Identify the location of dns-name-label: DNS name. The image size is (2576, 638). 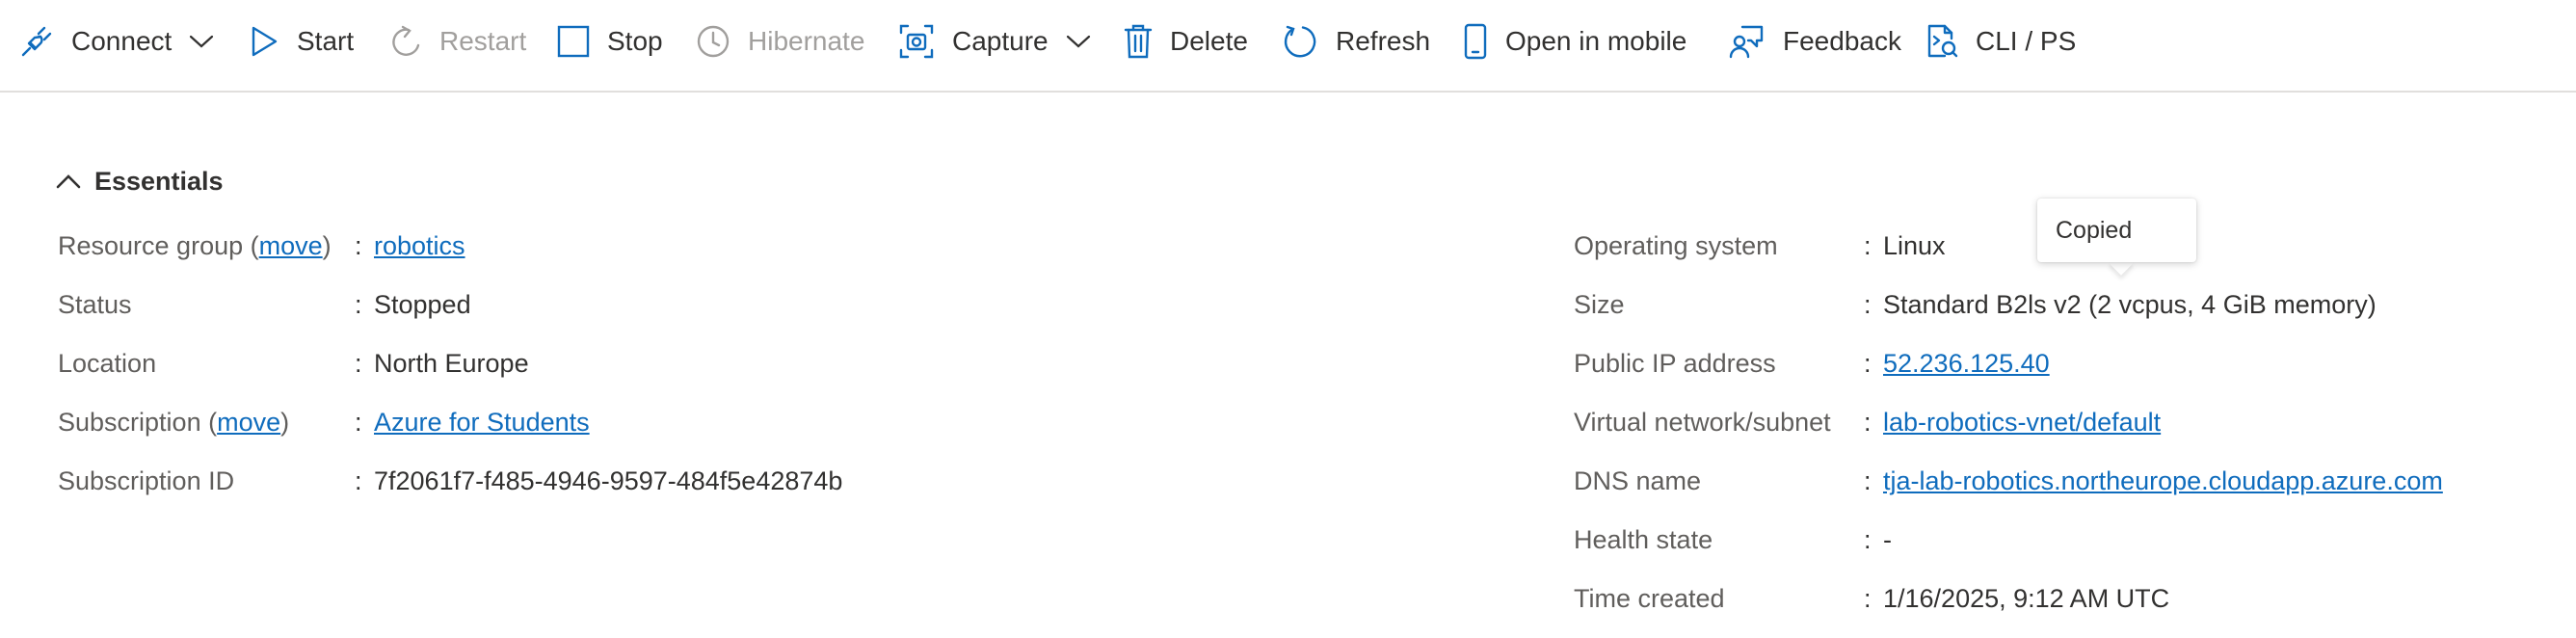
(1638, 480).